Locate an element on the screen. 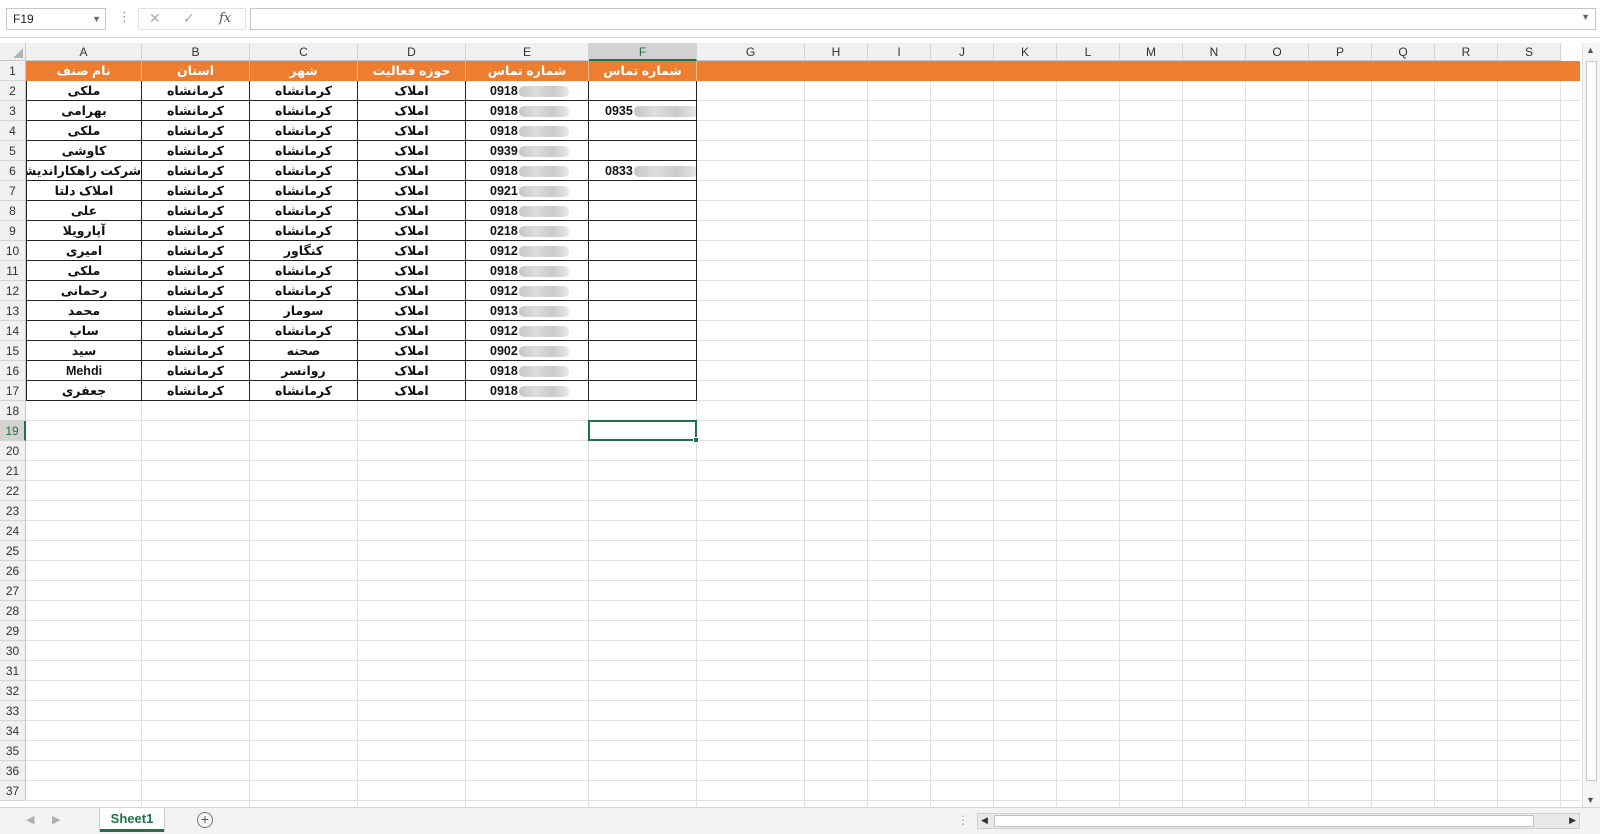 The width and height of the screenshot is (1600, 834). vertical-scroll-thumb is located at coordinates (1591, 421).